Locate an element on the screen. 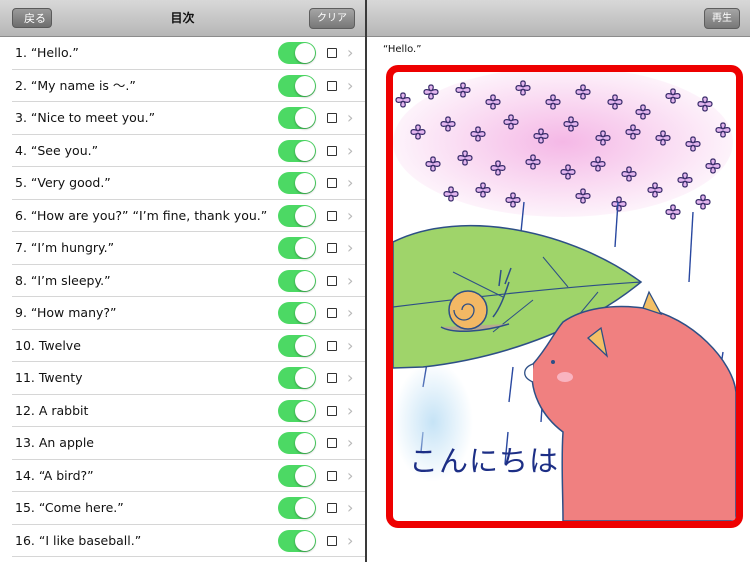  list-item: 11. Twenty › is located at coordinates (188, 378).